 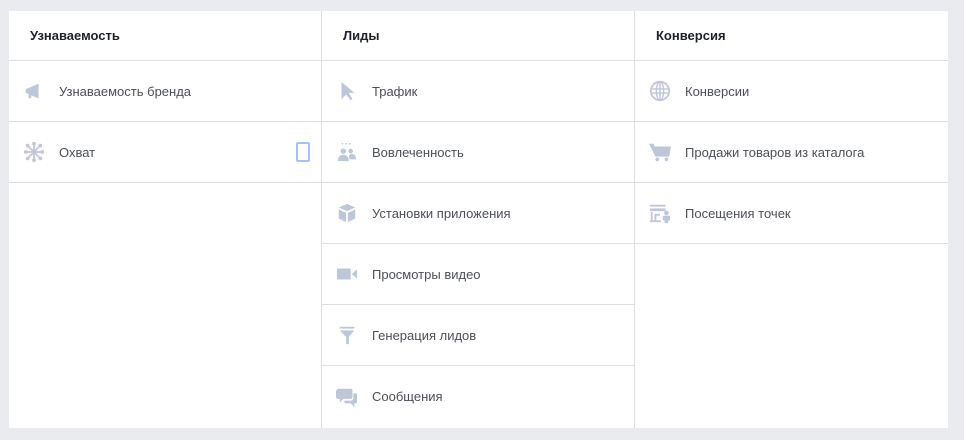 What do you see at coordinates (34, 152) in the screenshot?
I see `reach-icon` at bounding box center [34, 152].